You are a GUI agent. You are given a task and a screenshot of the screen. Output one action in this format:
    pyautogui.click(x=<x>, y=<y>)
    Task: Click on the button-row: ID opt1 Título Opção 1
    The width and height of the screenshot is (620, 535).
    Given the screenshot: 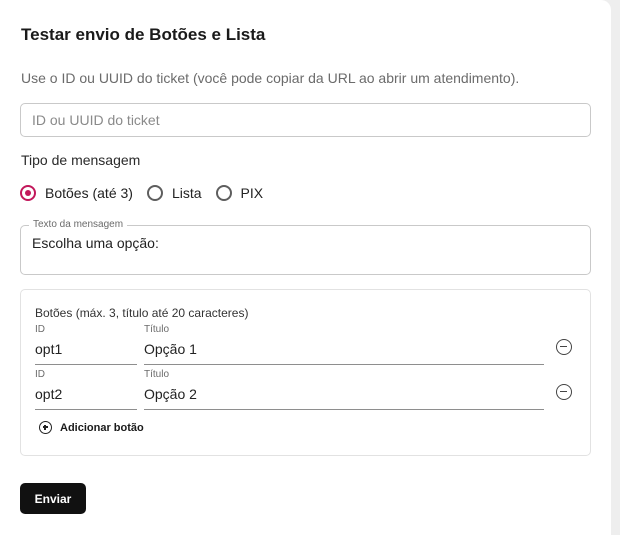 What is the action you would take?
    pyautogui.click(x=305, y=344)
    